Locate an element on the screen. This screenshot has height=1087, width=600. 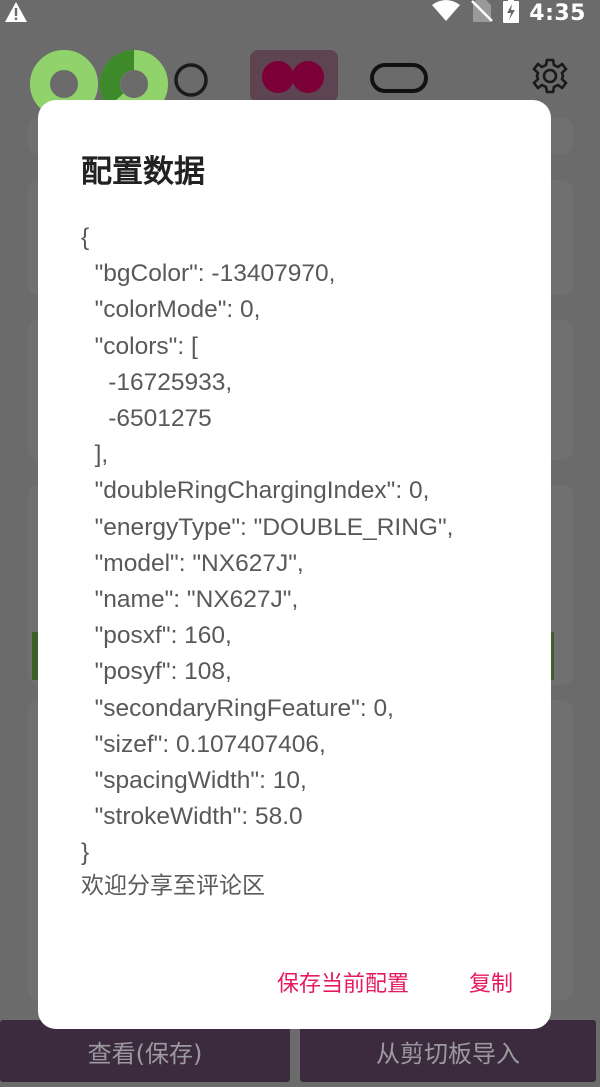
view-save-button: 查看(保存) is located at coordinates (145, 1051).